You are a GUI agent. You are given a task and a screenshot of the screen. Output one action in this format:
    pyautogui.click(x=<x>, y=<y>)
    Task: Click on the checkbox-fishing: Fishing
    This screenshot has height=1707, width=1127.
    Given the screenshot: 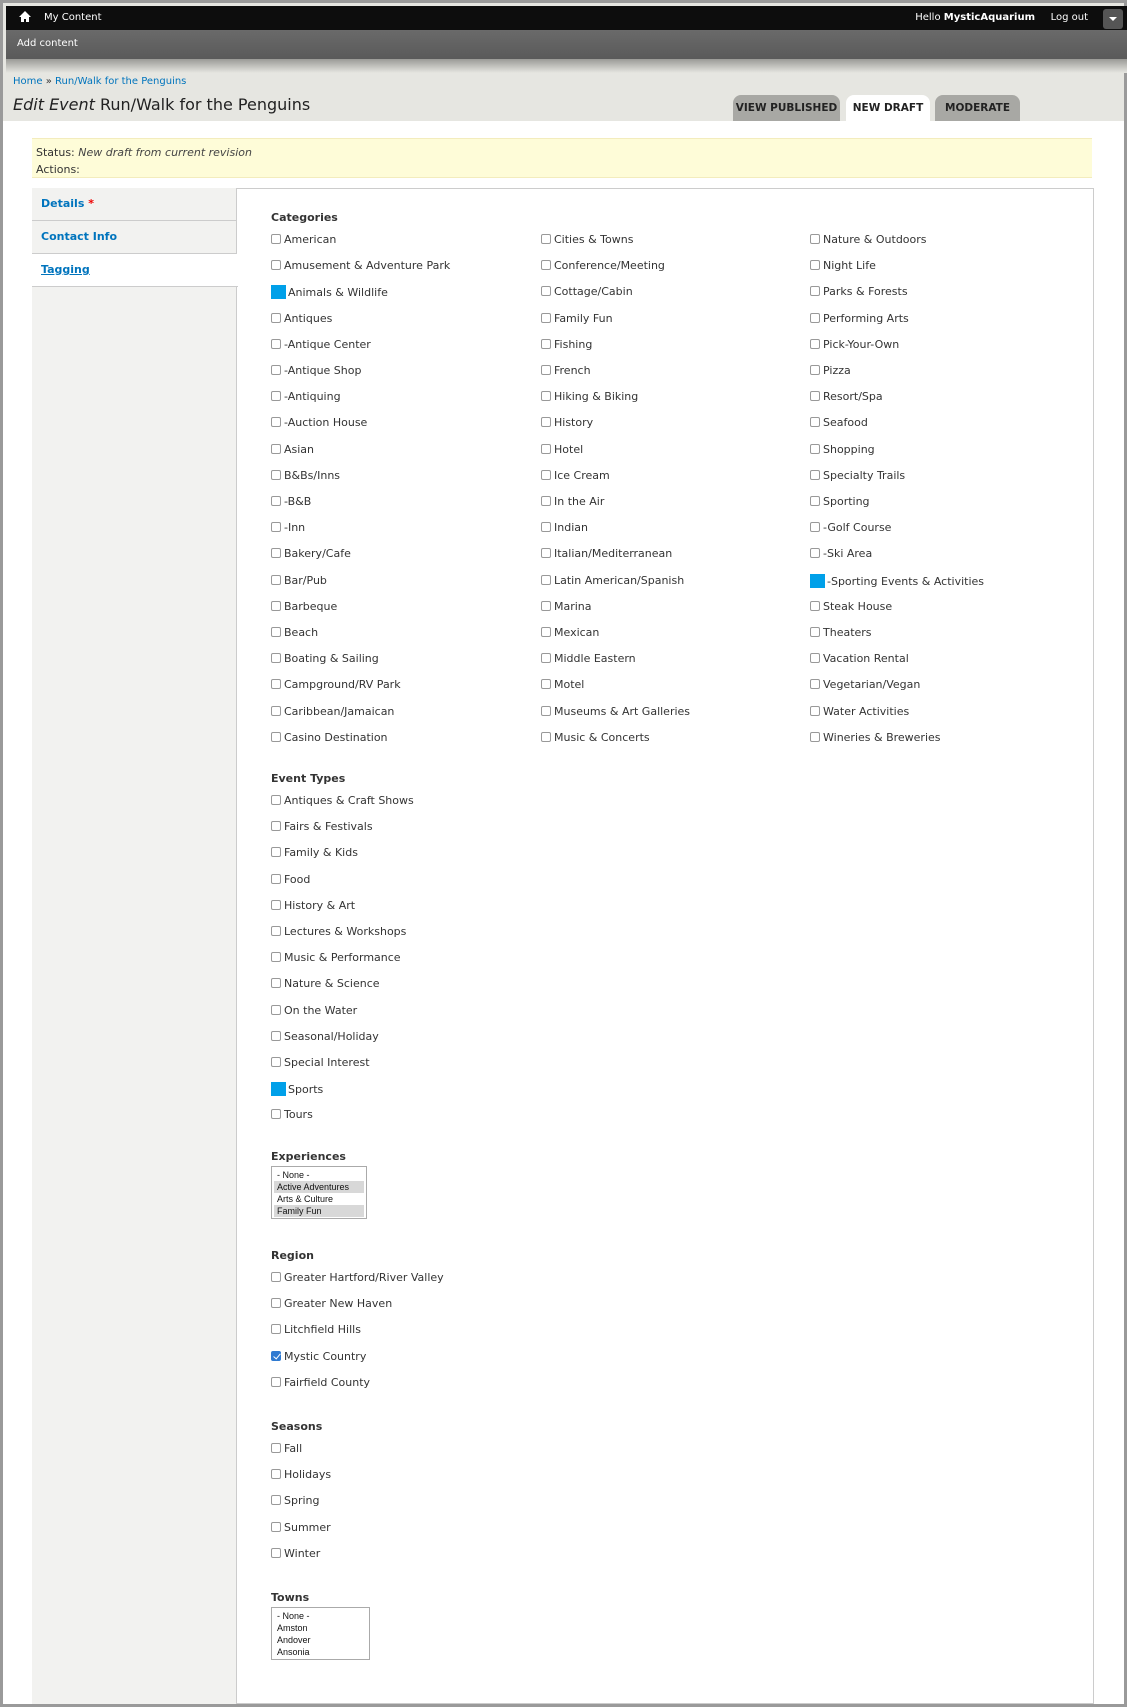 What is the action you would take?
    pyautogui.click(x=566, y=345)
    